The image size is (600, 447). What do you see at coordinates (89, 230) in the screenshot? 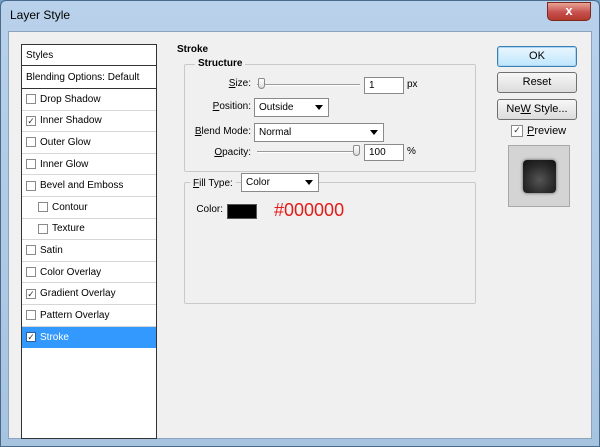
I see `style-item-texture: Texture` at bounding box center [89, 230].